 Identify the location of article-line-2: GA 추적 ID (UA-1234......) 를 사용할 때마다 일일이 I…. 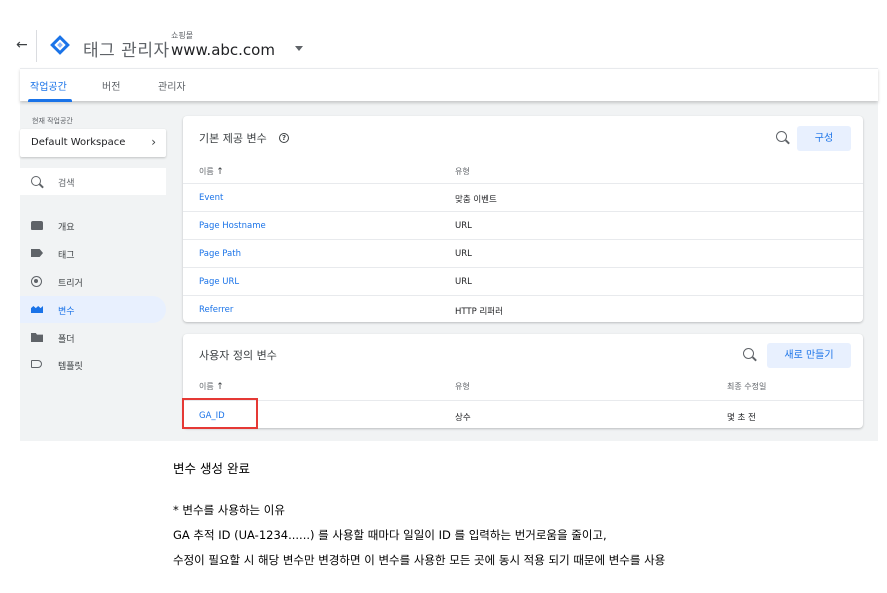
(390, 535).